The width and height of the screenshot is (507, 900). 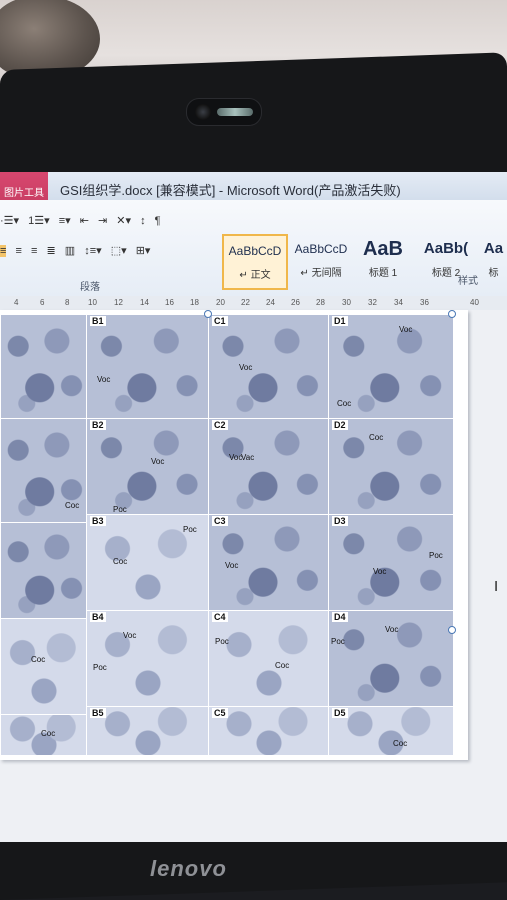 What do you see at coordinates (188, 868) in the screenshot?
I see `brand-logo: lenovo` at bounding box center [188, 868].